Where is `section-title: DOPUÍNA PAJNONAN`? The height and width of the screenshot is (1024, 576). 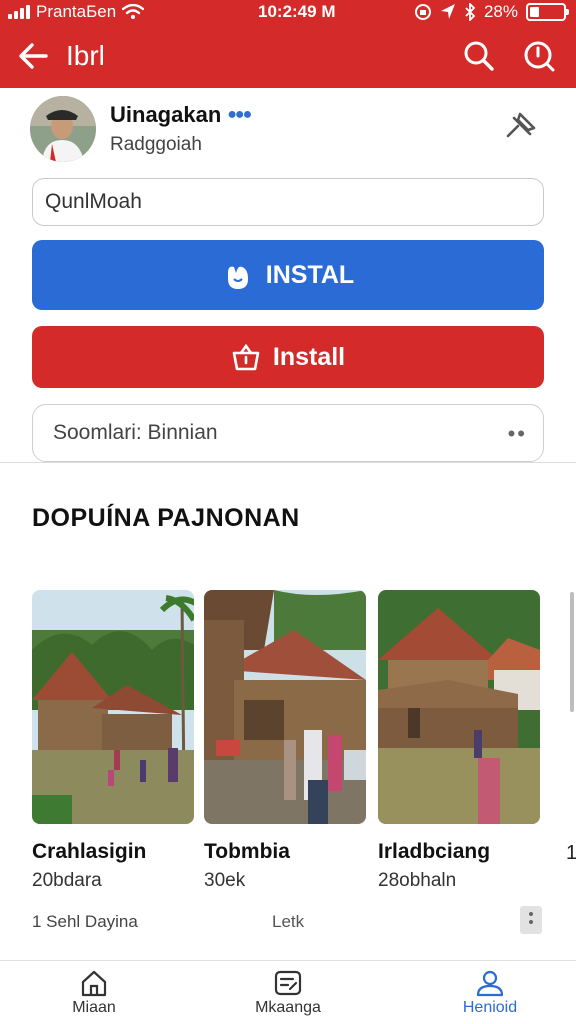
section-title: DOPUÍNA PAJNONAN is located at coordinates (166, 518).